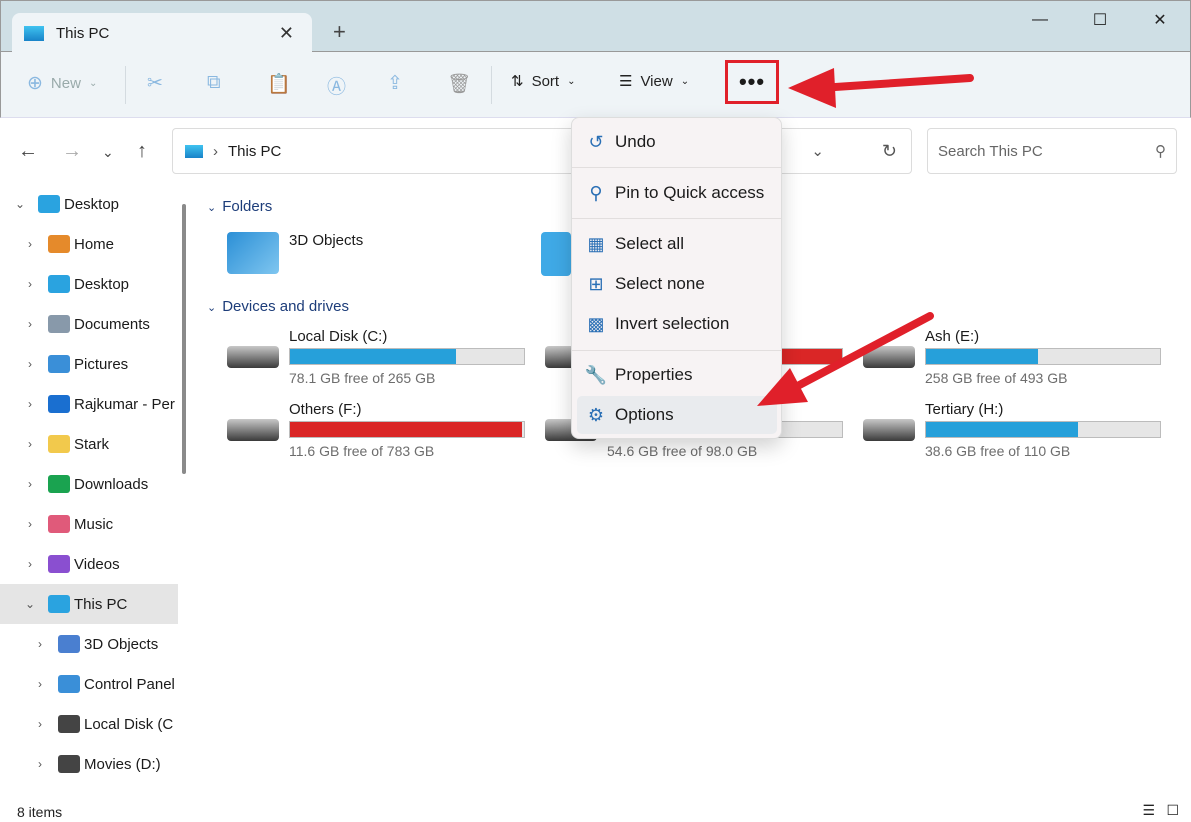 The image size is (1191, 822). What do you see at coordinates (677, 415) in the screenshot?
I see `menu-item-options: ⚙ Options` at bounding box center [677, 415].